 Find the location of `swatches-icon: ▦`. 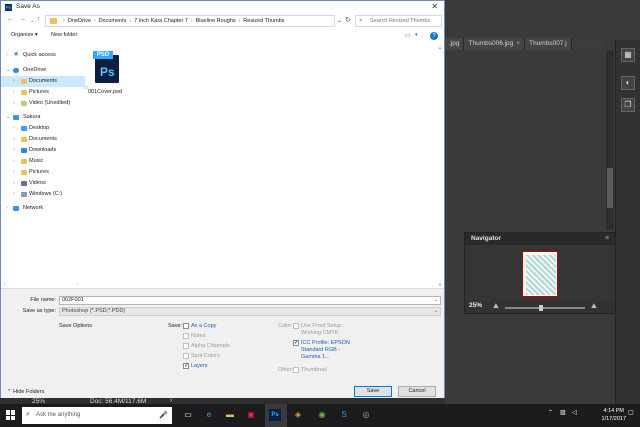

swatches-icon: ▦ is located at coordinates (628, 55).